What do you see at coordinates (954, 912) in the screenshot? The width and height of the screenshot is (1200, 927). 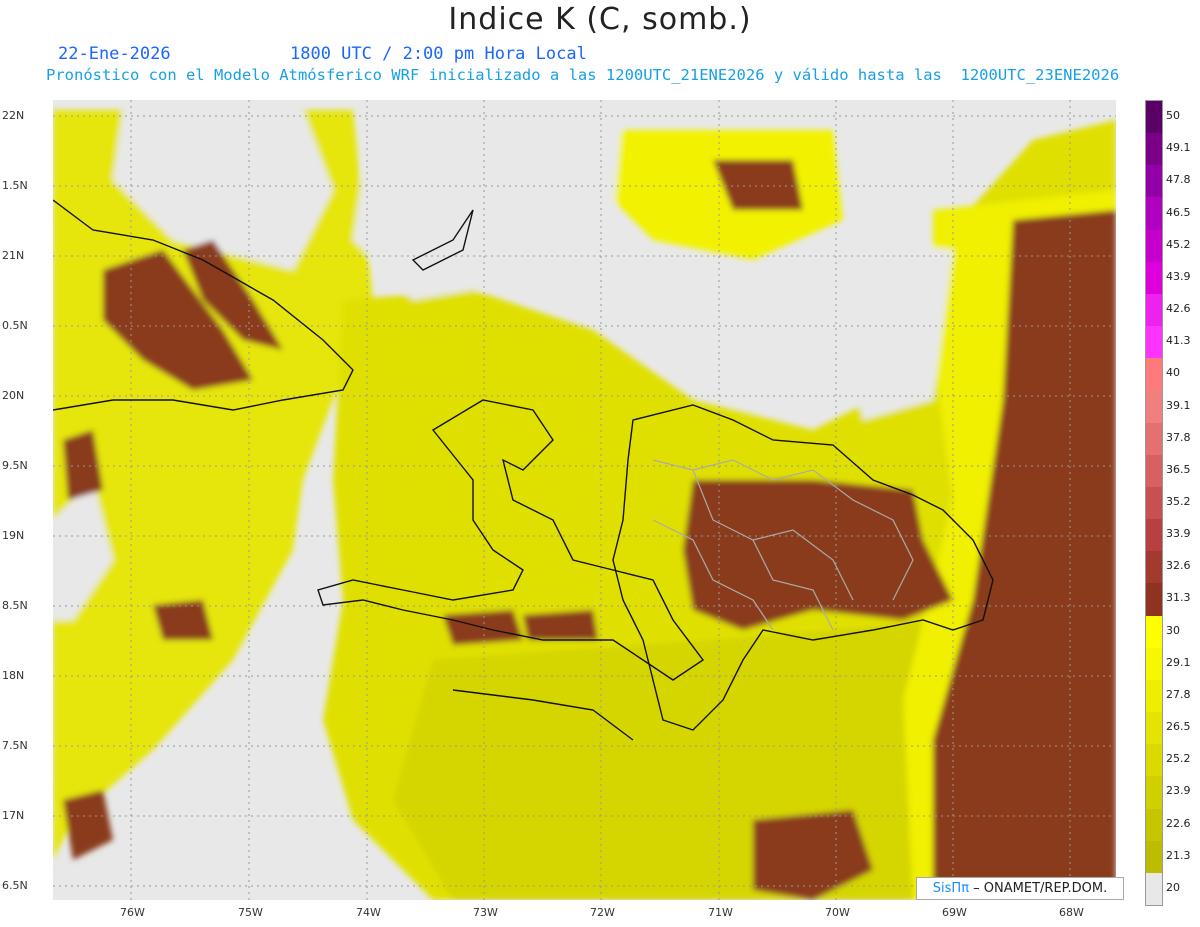 I see `lon-label: 69W` at bounding box center [954, 912].